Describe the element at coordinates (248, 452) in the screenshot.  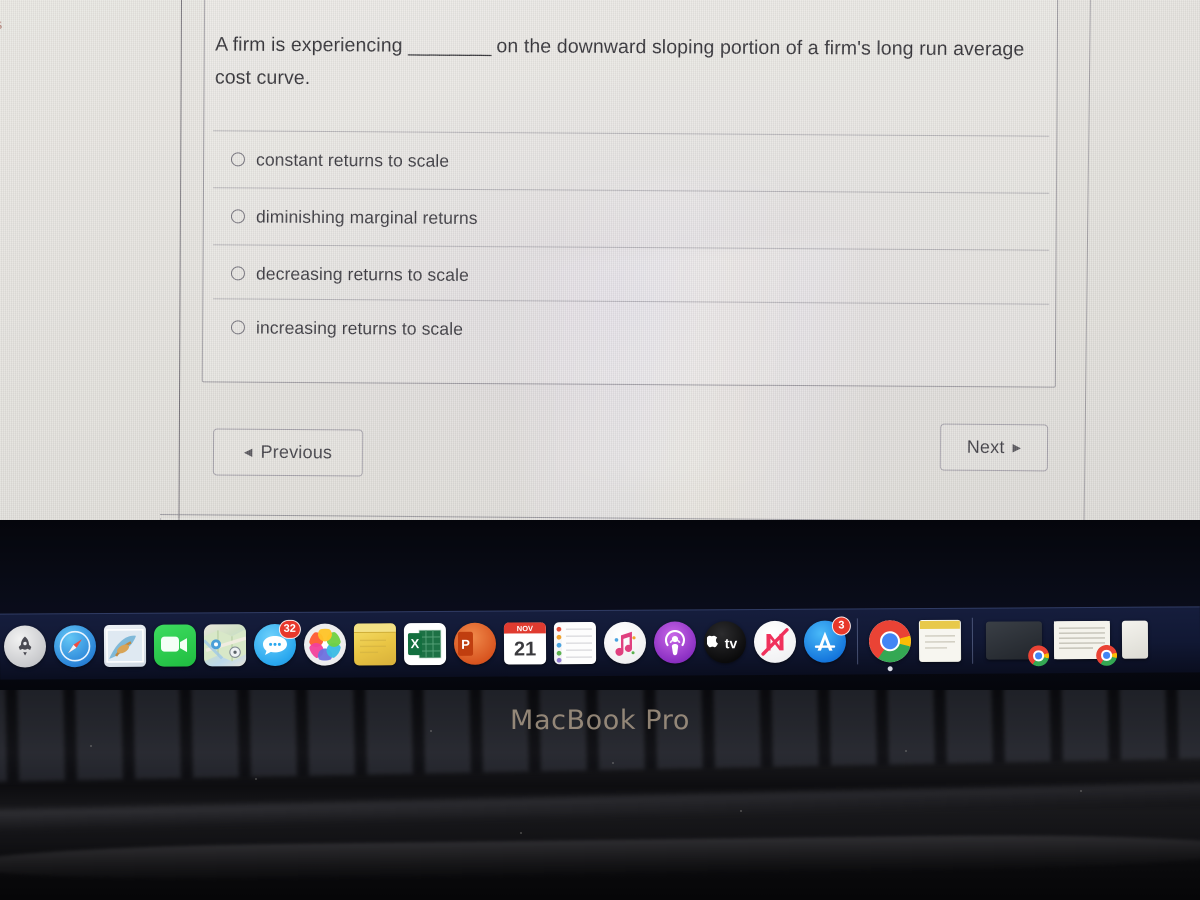
I see `chevron-left-icon: ◀` at that location.